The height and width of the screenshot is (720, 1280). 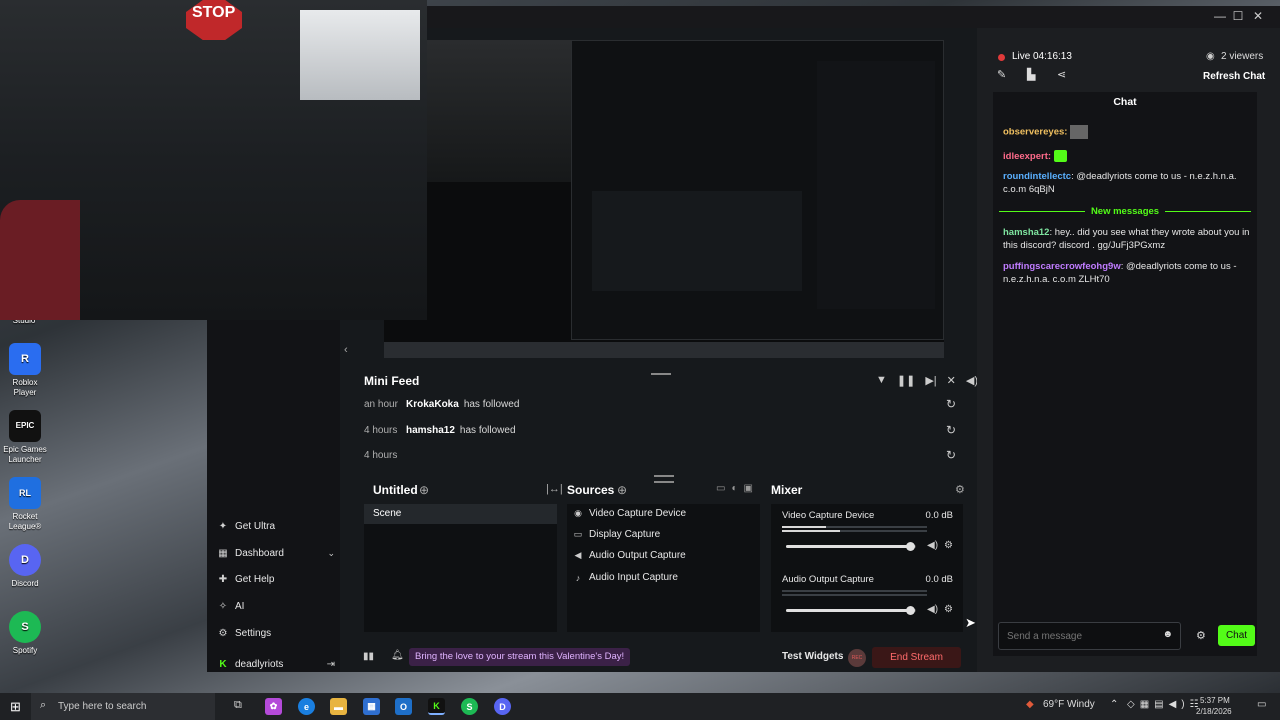 I want to click on nav-item-user: K deadlyriots ⇥, so click(x=276, y=664).